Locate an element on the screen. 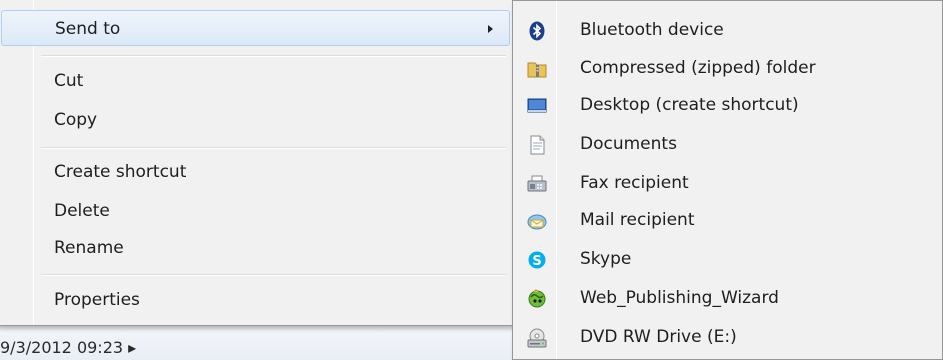 The width and height of the screenshot is (943, 360). submenu-item-label: DVD RW Drive (E:) is located at coordinates (658, 337).